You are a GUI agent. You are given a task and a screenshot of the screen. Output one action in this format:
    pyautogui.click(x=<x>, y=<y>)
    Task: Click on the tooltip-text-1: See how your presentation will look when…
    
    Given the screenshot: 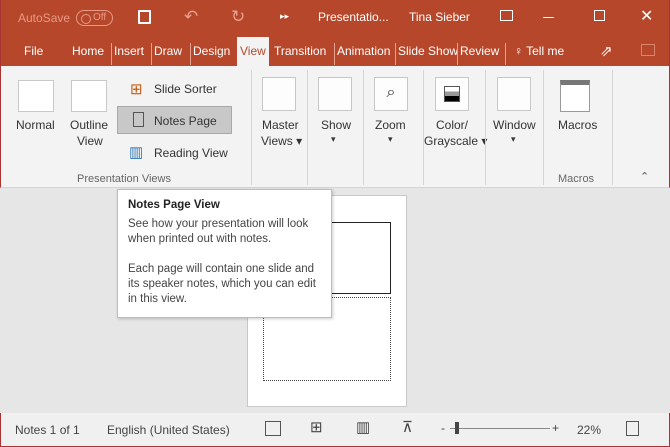 What is the action you would take?
    pyautogui.click(x=218, y=231)
    